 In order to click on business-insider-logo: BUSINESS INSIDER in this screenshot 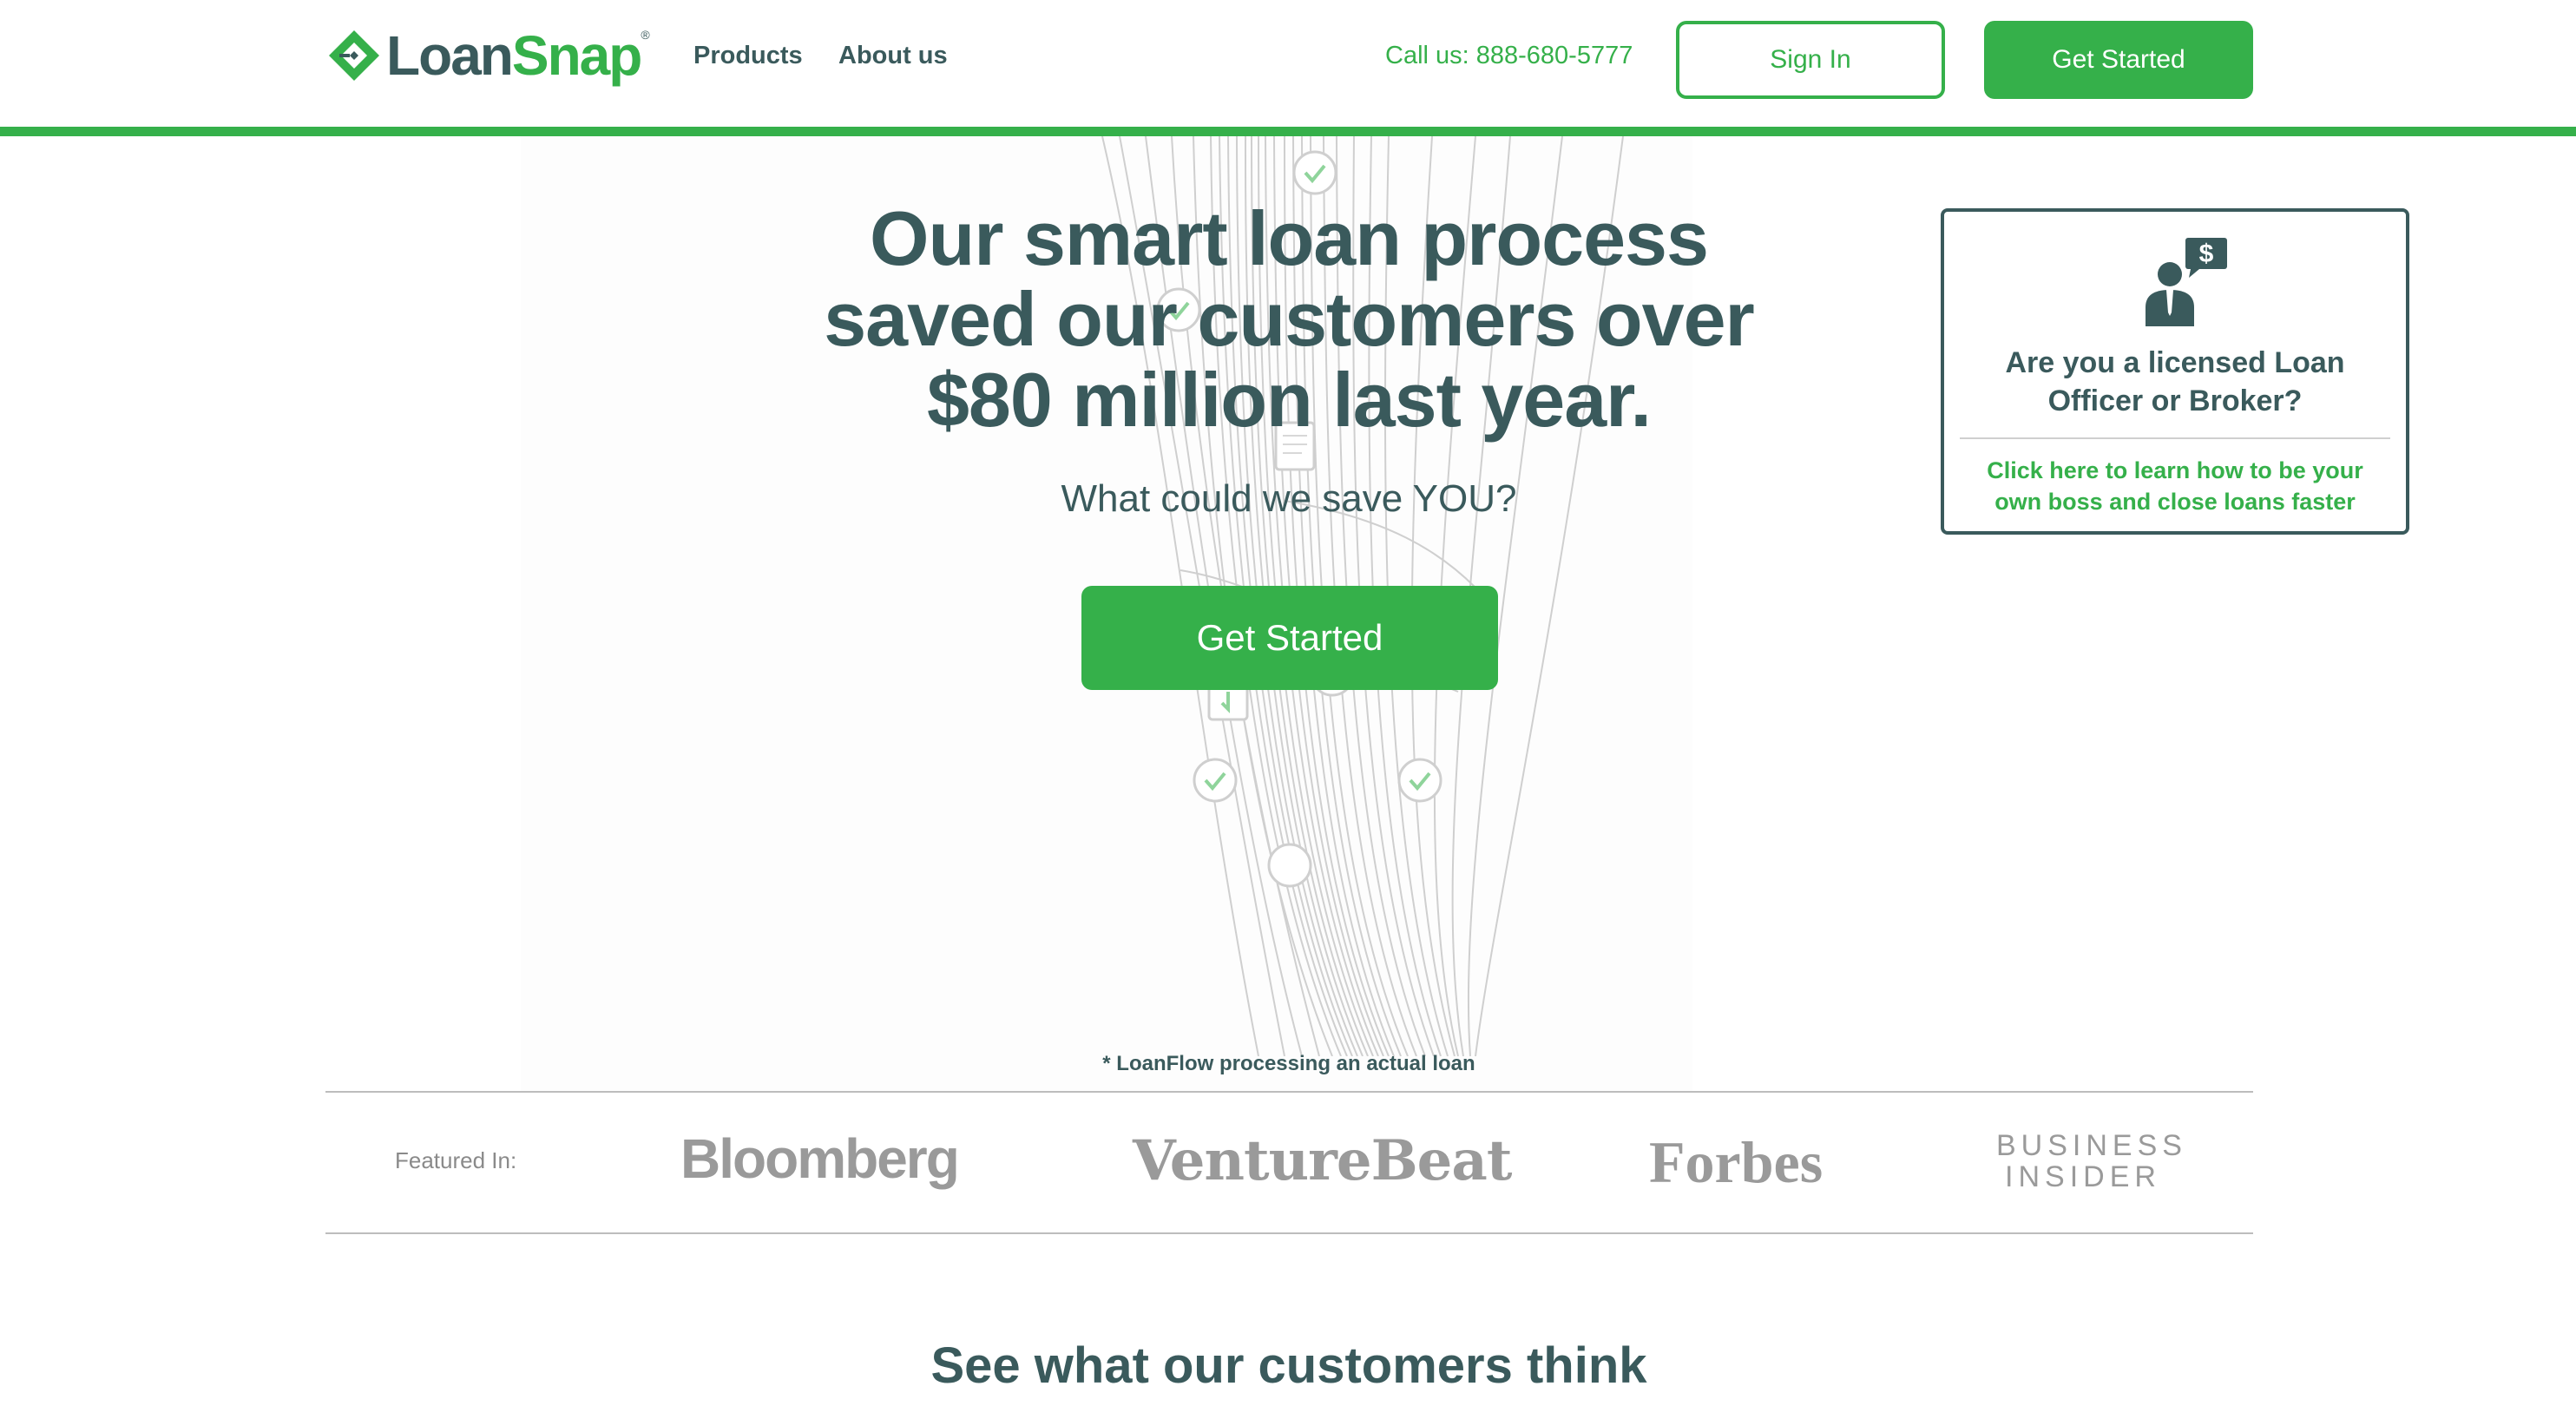, I will do `click(2089, 1161)`.